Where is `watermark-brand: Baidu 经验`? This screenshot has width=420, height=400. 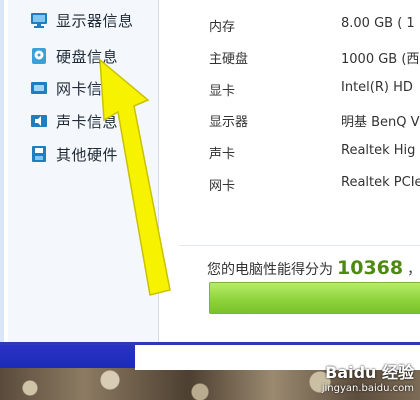
watermark-brand: Baidu 经验 is located at coordinates (369, 372).